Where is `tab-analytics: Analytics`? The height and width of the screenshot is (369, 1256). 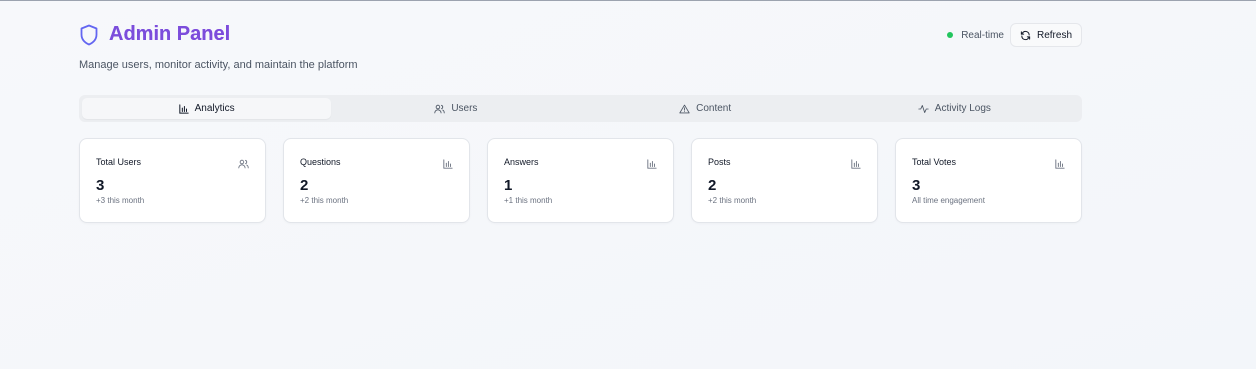 tab-analytics: Analytics is located at coordinates (207, 108).